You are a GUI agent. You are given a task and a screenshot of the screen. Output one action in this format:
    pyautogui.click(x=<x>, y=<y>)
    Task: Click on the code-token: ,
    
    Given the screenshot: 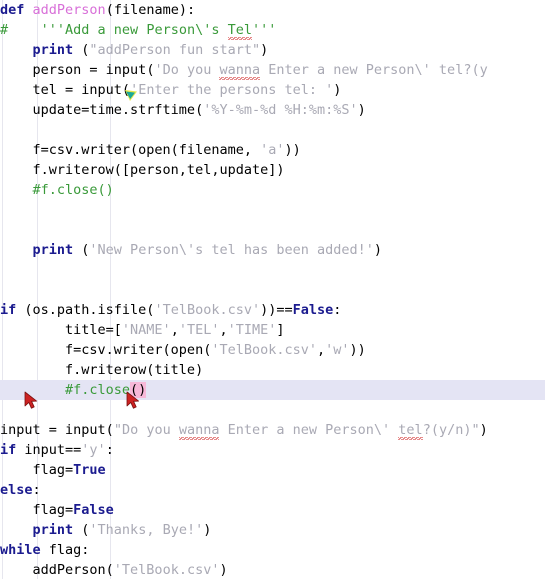 What is the action you would take?
    pyautogui.click(x=174, y=330)
    